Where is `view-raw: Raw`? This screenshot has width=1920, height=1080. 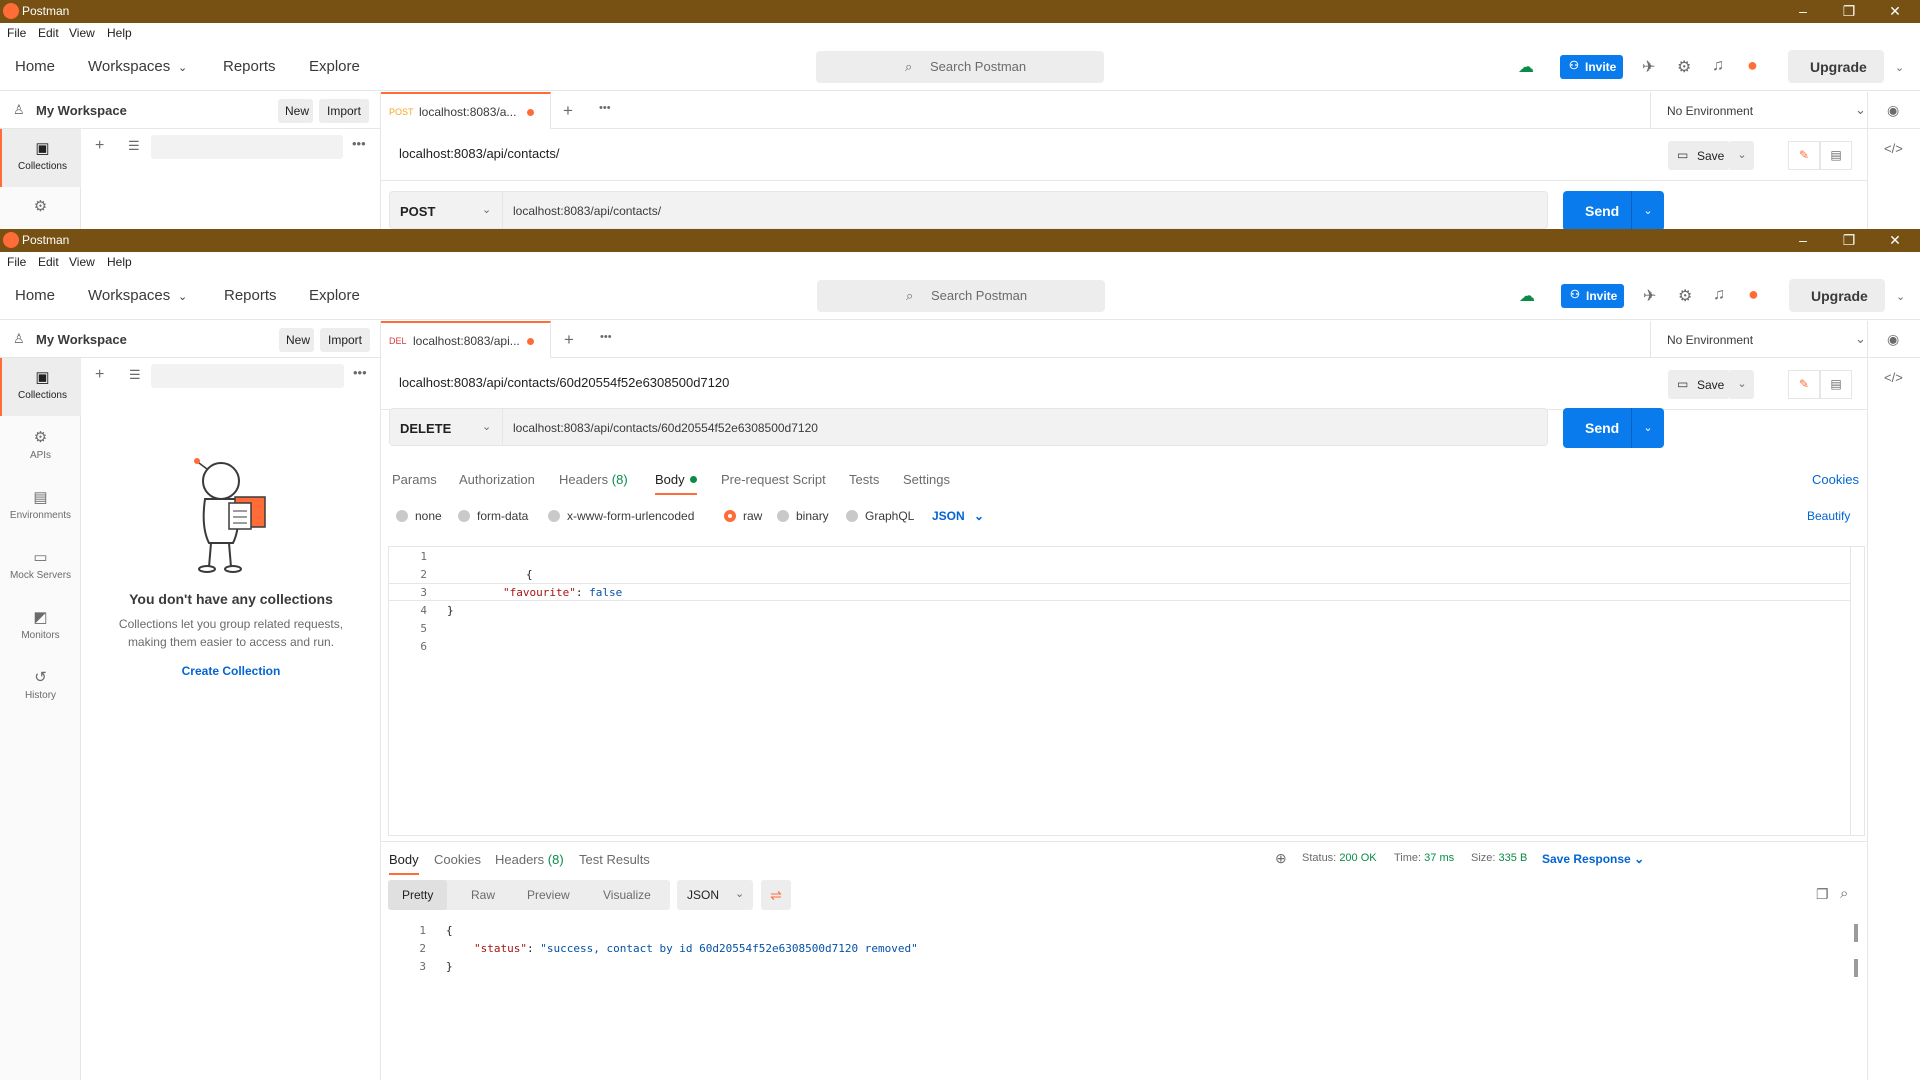
view-raw: Raw is located at coordinates (483, 895).